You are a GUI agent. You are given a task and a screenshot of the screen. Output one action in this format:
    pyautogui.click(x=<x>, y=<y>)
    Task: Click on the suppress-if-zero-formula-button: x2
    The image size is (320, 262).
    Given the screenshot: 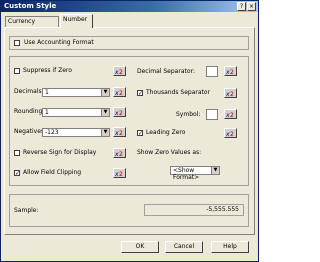 What is the action you would take?
    pyautogui.click(x=119, y=71)
    